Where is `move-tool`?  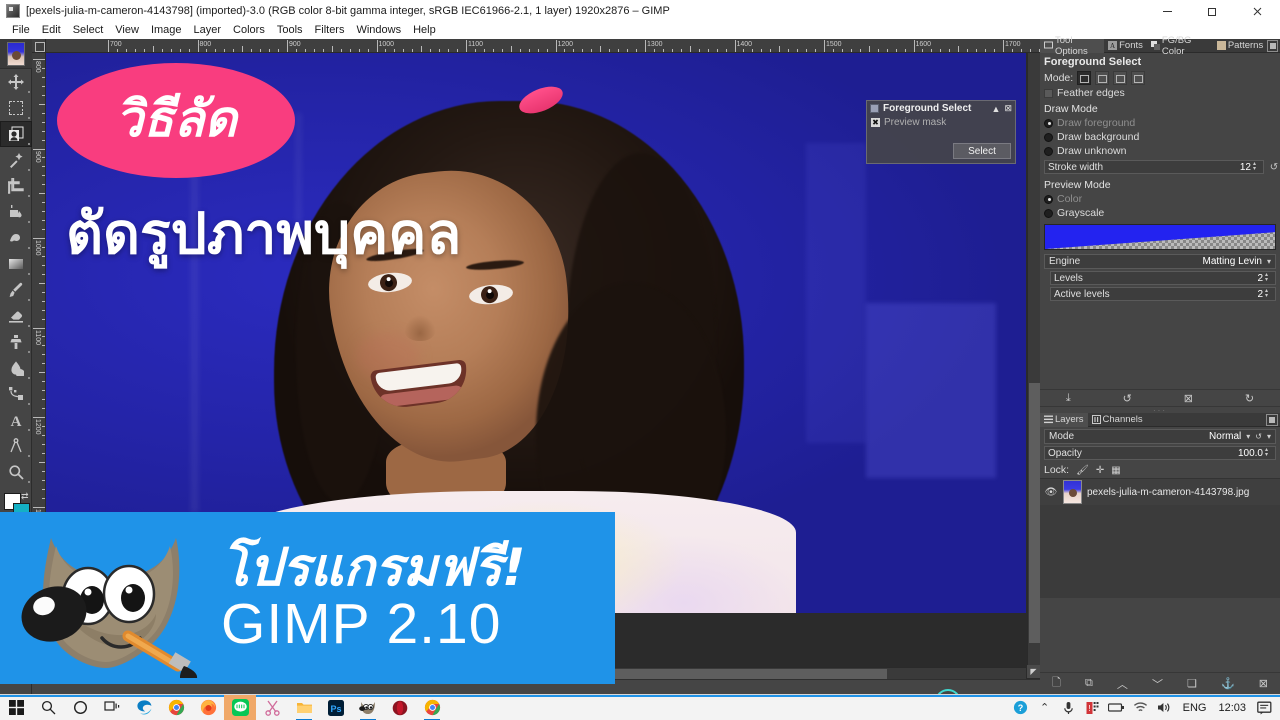 move-tool is located at coordinates (16, 82).